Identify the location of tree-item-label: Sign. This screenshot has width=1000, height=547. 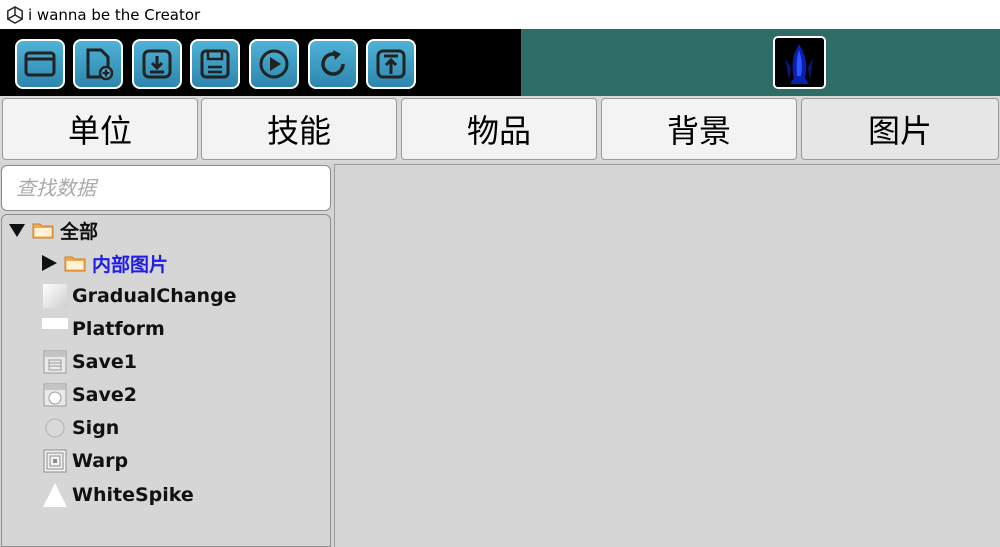
(96, 428).